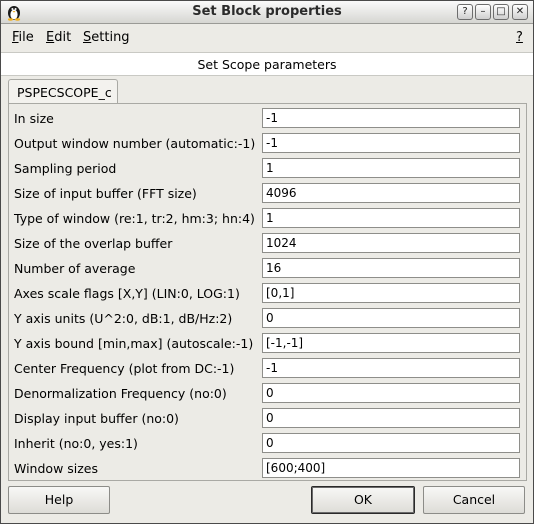 The image size is (534, 524). Describe the element at coordinates (75, 268) in the screenshot. I see `param-label: Number of average` at that location.